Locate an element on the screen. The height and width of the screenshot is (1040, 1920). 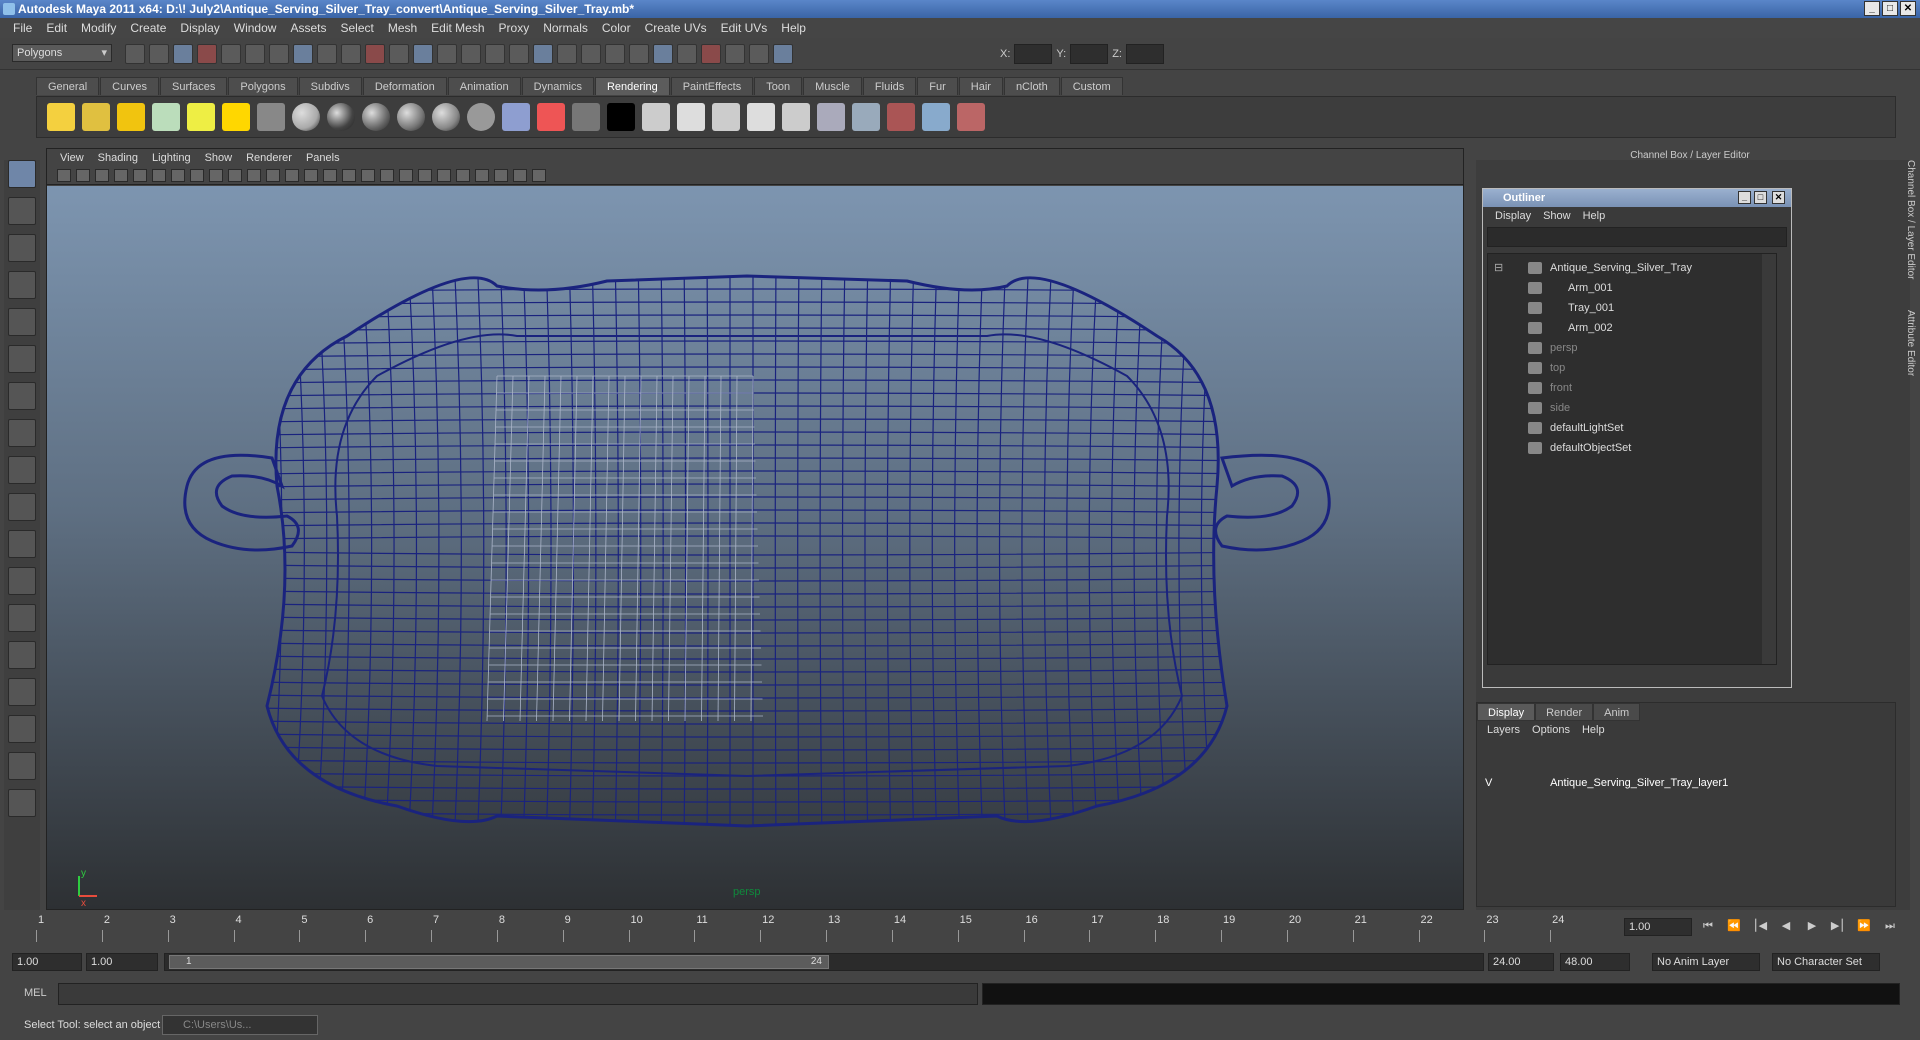
menu-select: Select is located at coordinates (356, 28).